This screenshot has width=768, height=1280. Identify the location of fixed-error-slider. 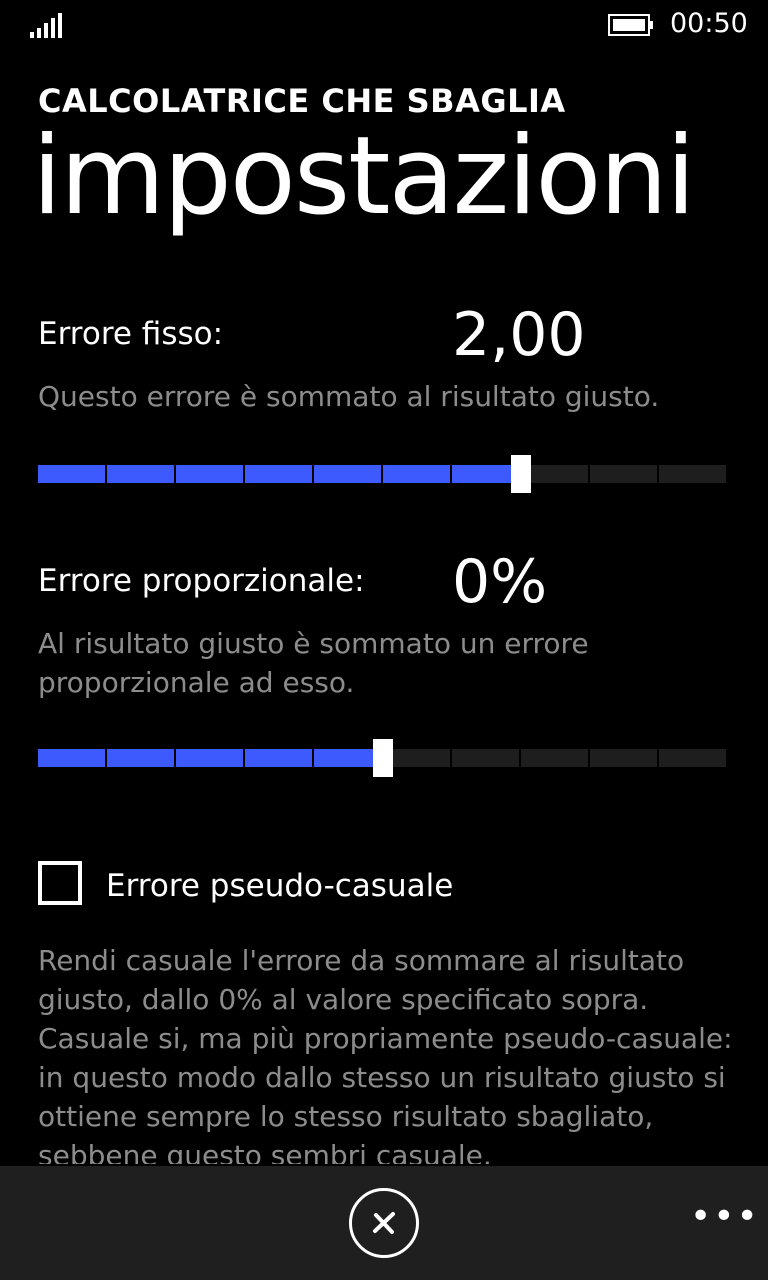
(383, 474).